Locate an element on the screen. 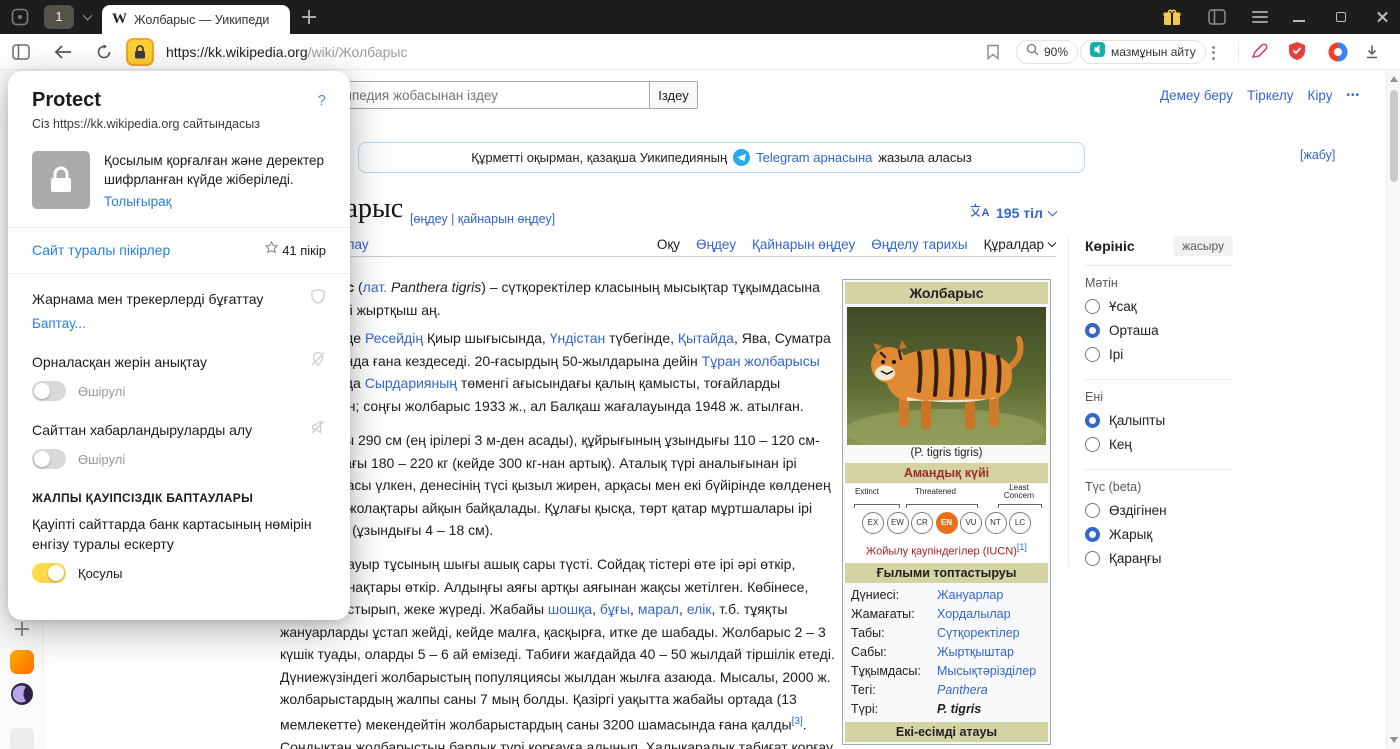  iucn-code: LC is located at coordinates (1020, 523).